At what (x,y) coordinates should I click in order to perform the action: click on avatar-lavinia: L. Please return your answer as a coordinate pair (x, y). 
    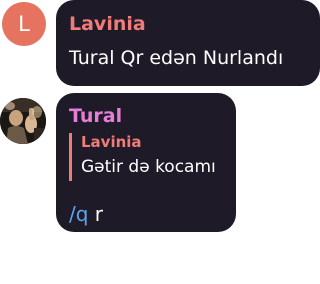
    Looking at the image, I should click on (24, 24).